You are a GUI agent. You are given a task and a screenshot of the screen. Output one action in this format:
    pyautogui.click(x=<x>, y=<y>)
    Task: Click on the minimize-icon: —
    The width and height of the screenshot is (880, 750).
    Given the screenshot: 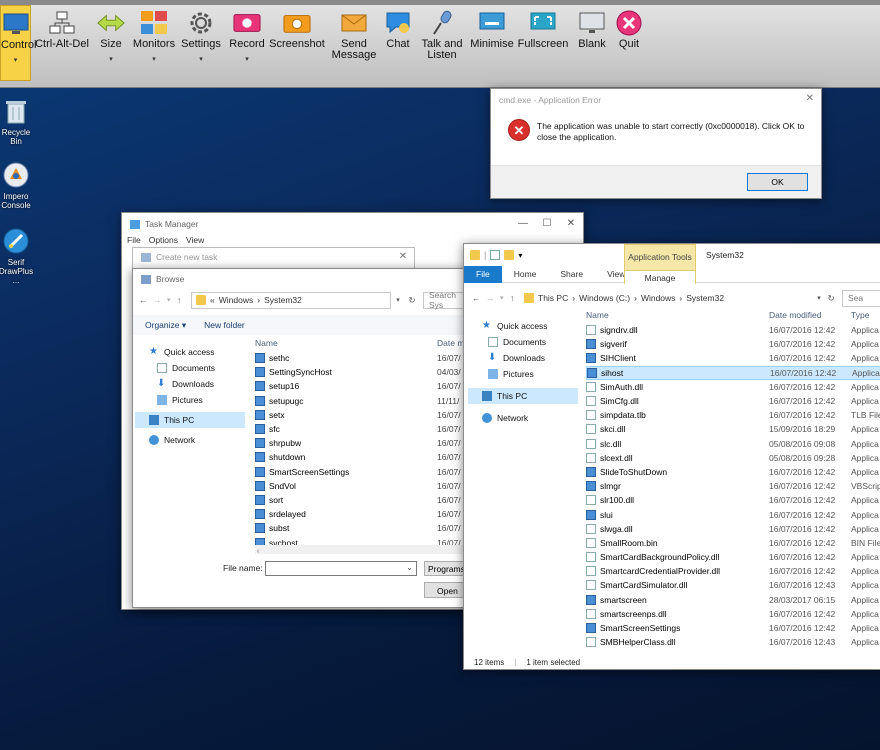 What is the action you would take?
    pyautogui.click(x=523, y=223)
    